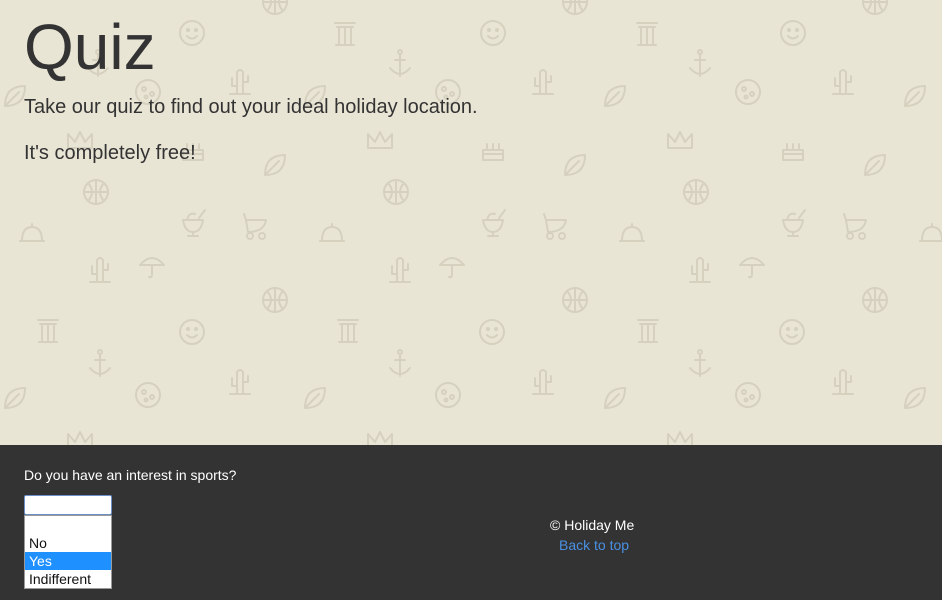  I want to click on copyright-text: © Holiday Me, so click(592, 525).